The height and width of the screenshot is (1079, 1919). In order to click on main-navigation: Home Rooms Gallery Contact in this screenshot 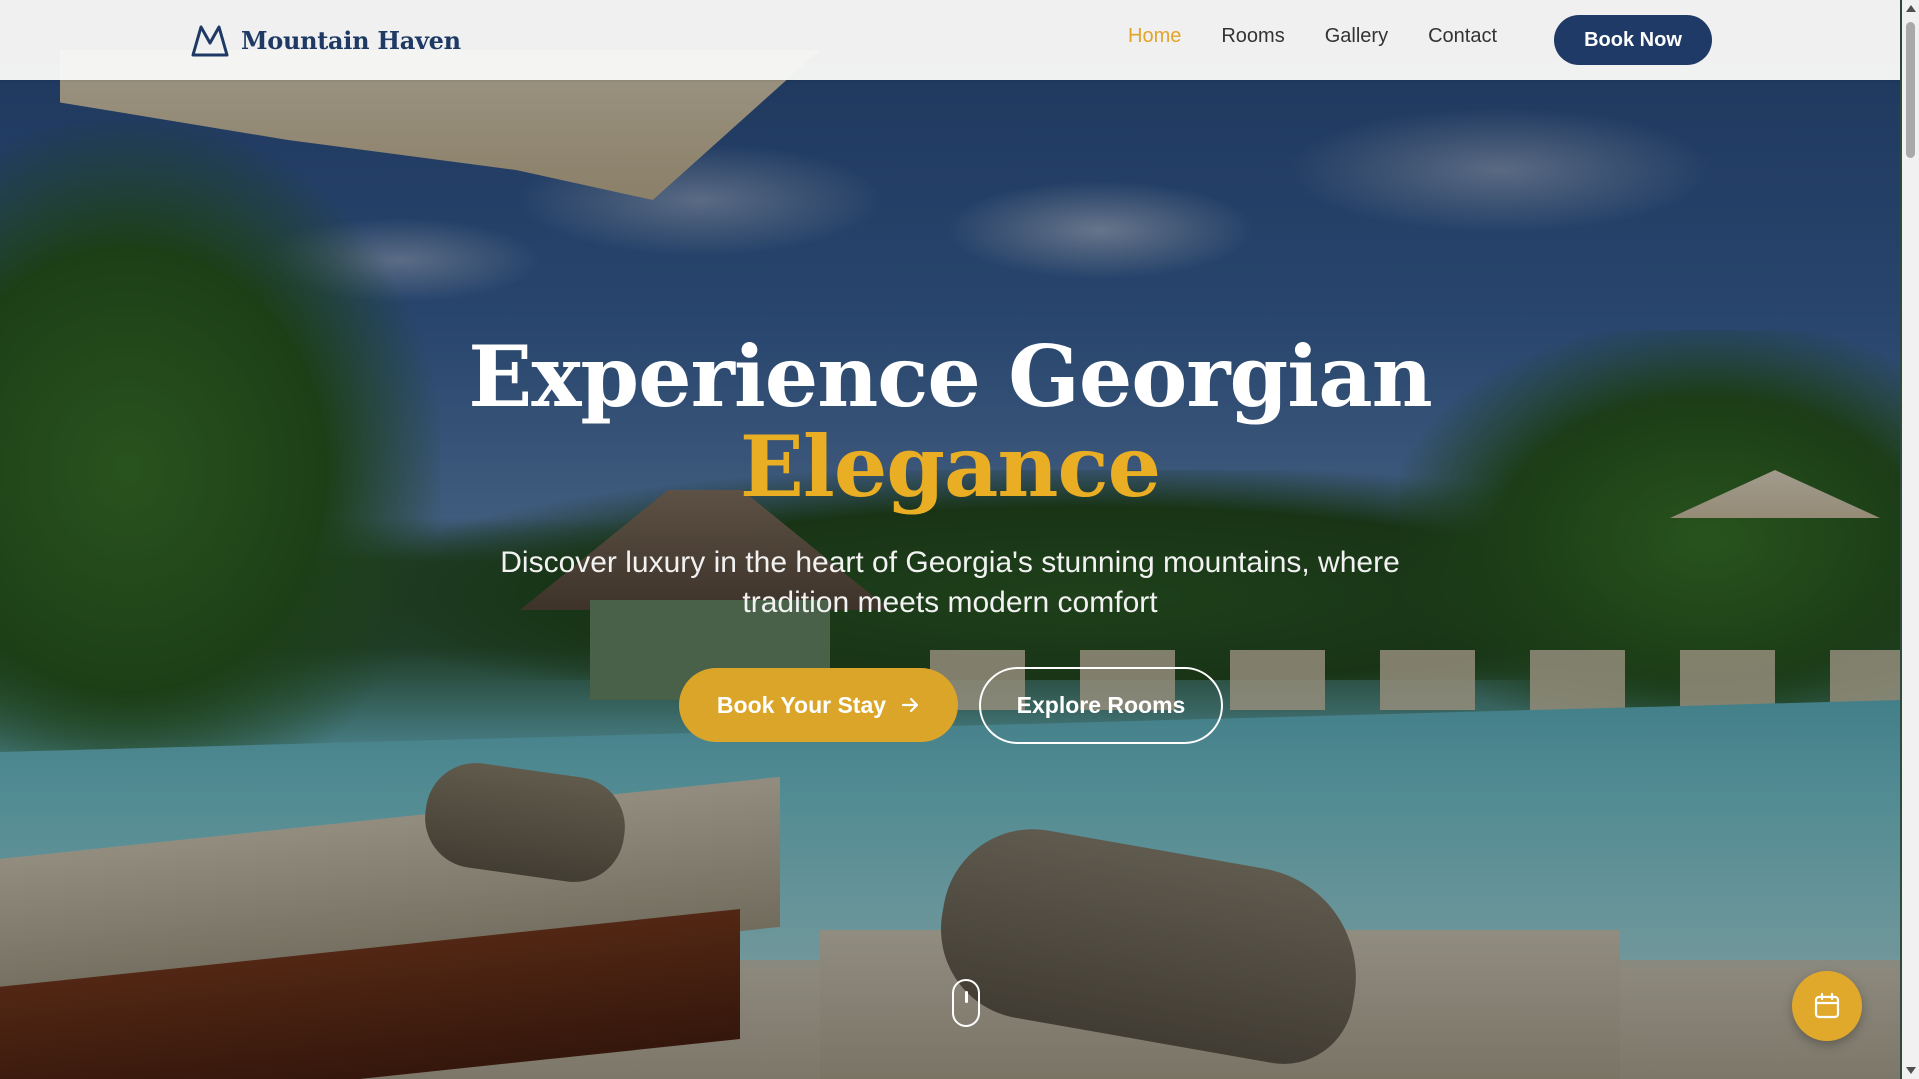, I will do `click(1312, 36)`.